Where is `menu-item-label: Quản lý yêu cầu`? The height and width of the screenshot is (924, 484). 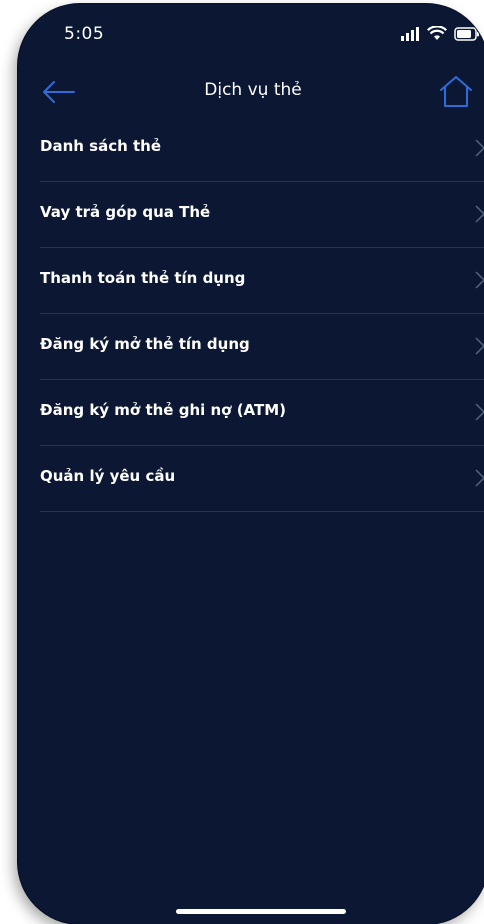
menu-item-label: Quản lý yêu cầu is located at coordinates (108, 476).